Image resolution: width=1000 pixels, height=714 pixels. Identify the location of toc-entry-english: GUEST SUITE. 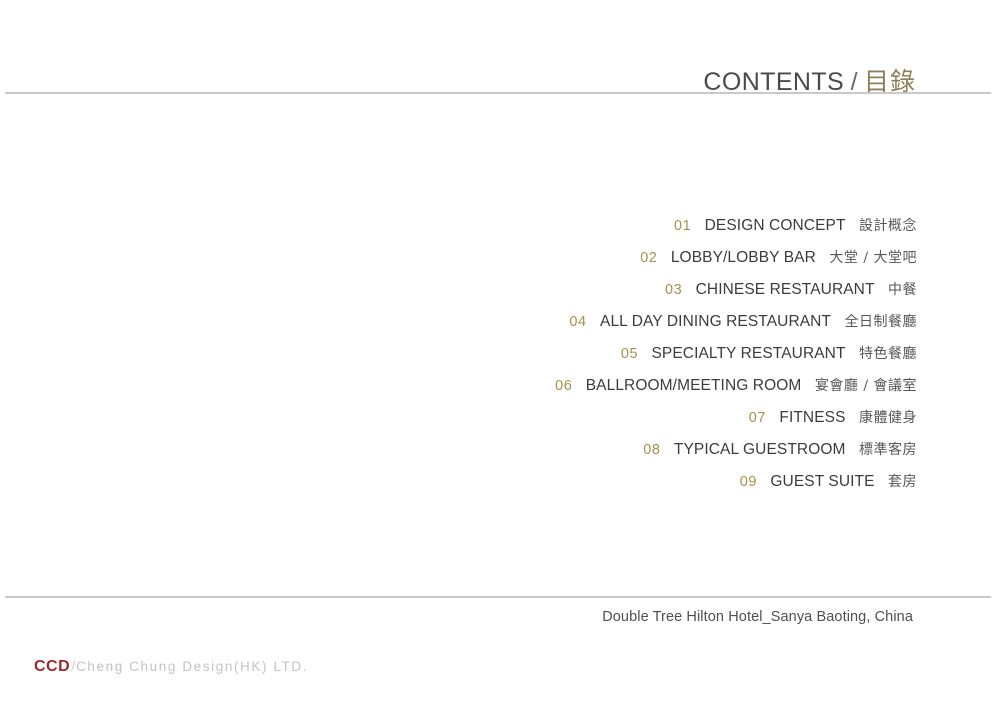
(822, 481).